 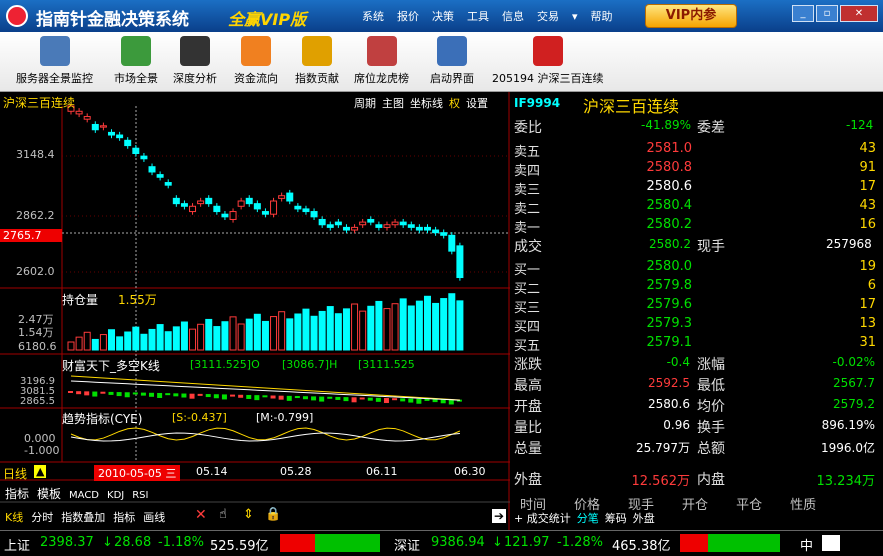 I want to click on ime-indicator: 中, so click(x=806, y=544).